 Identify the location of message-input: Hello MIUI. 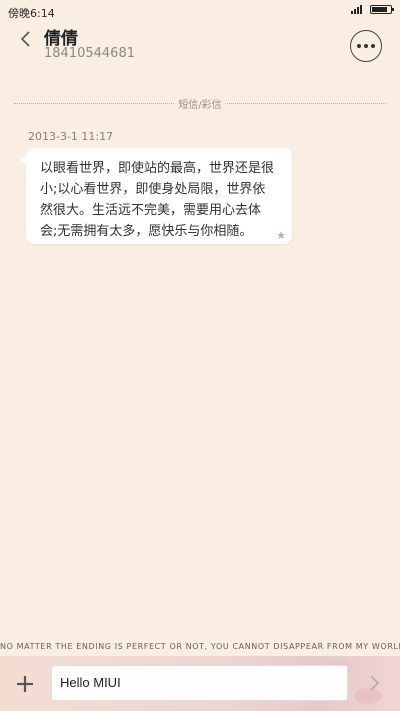
(199, 683).